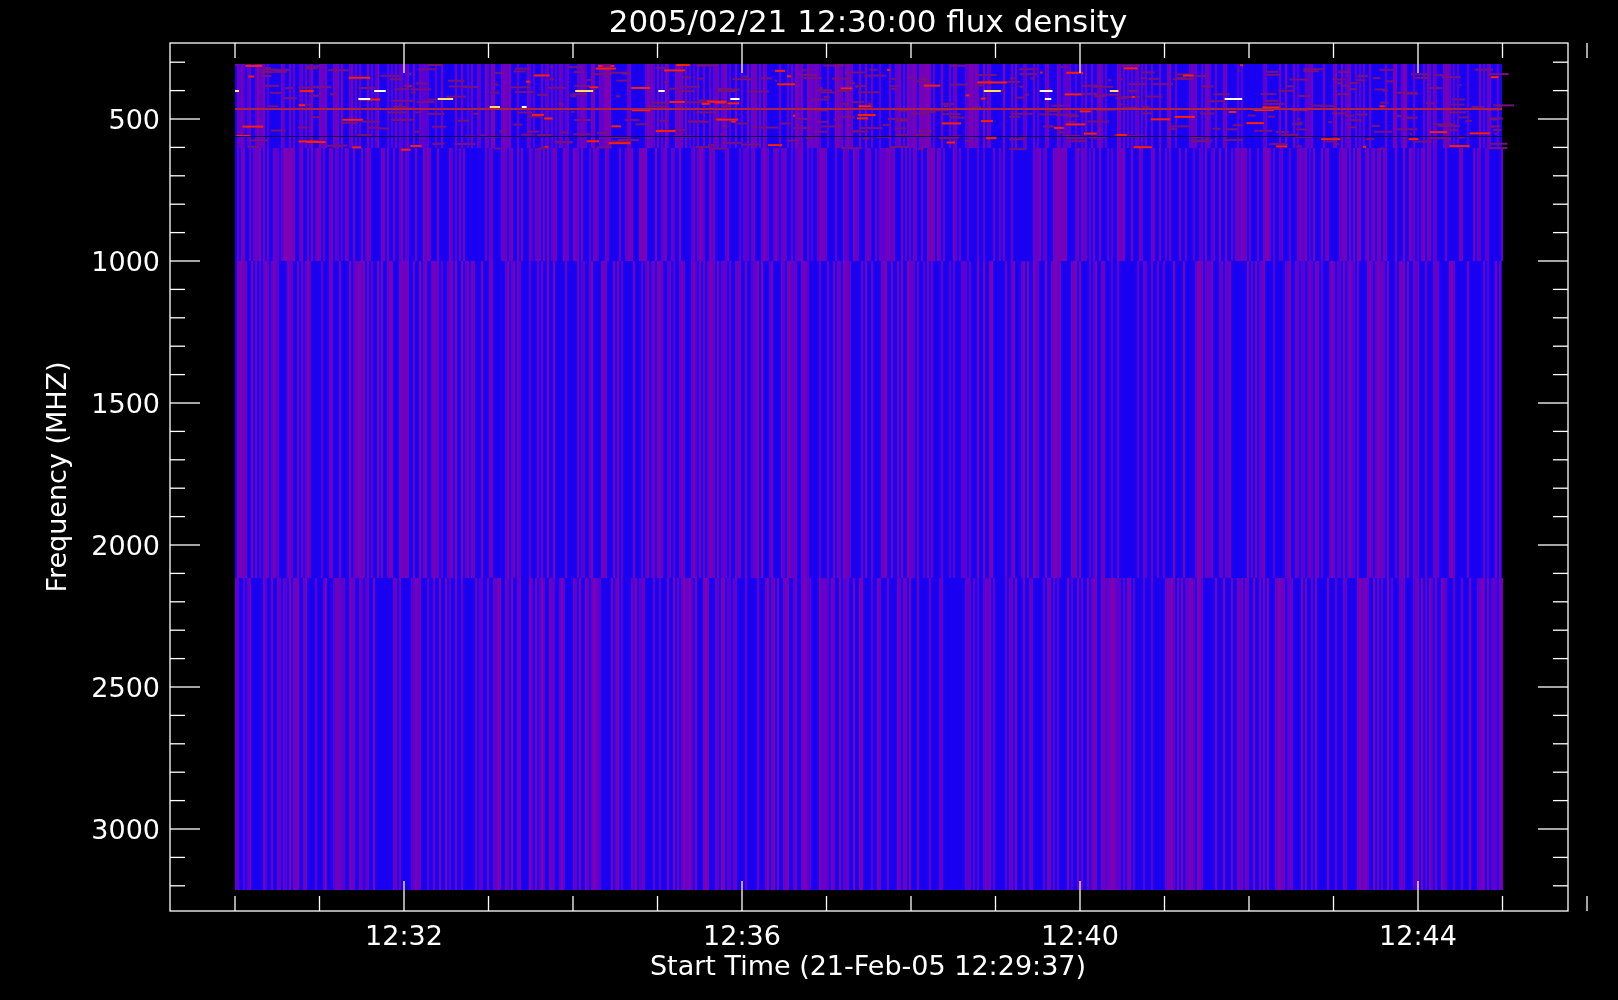 The height and width of the screenshot is (1000, 1618). I want to click on y-tick-label: 1000, so click(125, 261).